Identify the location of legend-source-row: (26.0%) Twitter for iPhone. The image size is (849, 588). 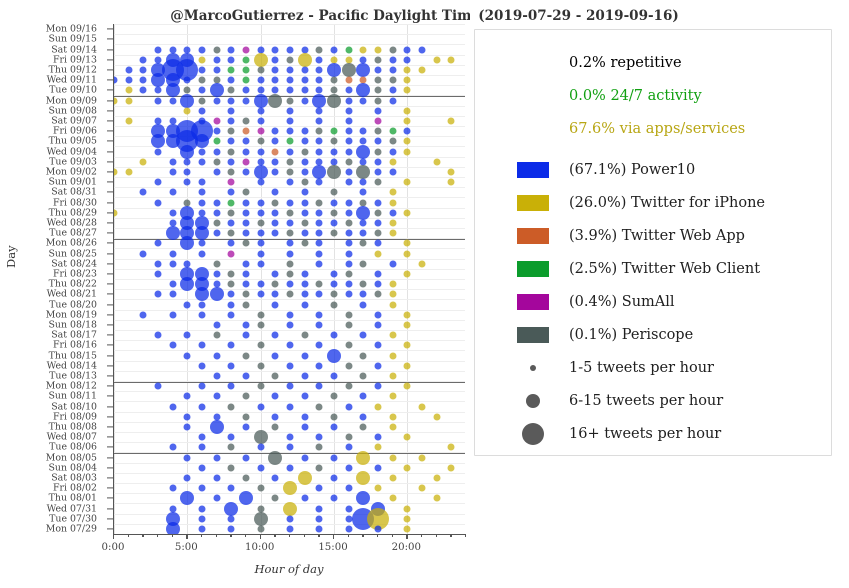
(659, 202).